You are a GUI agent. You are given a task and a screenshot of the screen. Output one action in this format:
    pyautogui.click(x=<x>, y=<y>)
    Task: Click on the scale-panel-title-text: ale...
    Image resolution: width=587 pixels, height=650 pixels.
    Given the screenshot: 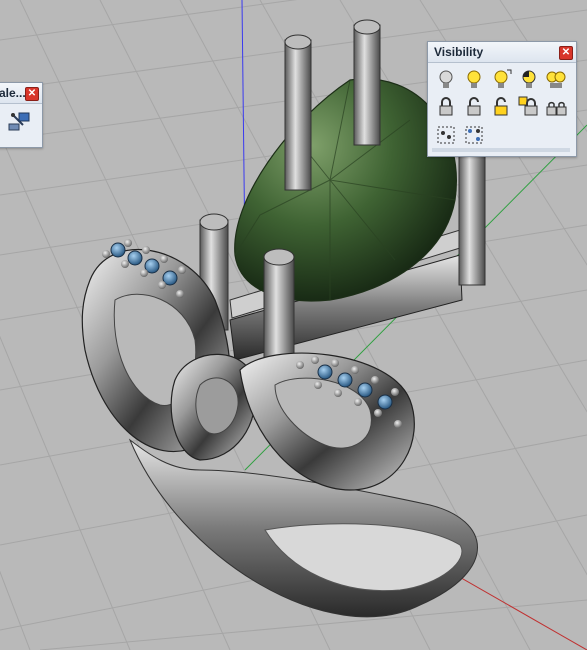 What is the action you would take?
    pyautogui.click(x=13, y=93)
    